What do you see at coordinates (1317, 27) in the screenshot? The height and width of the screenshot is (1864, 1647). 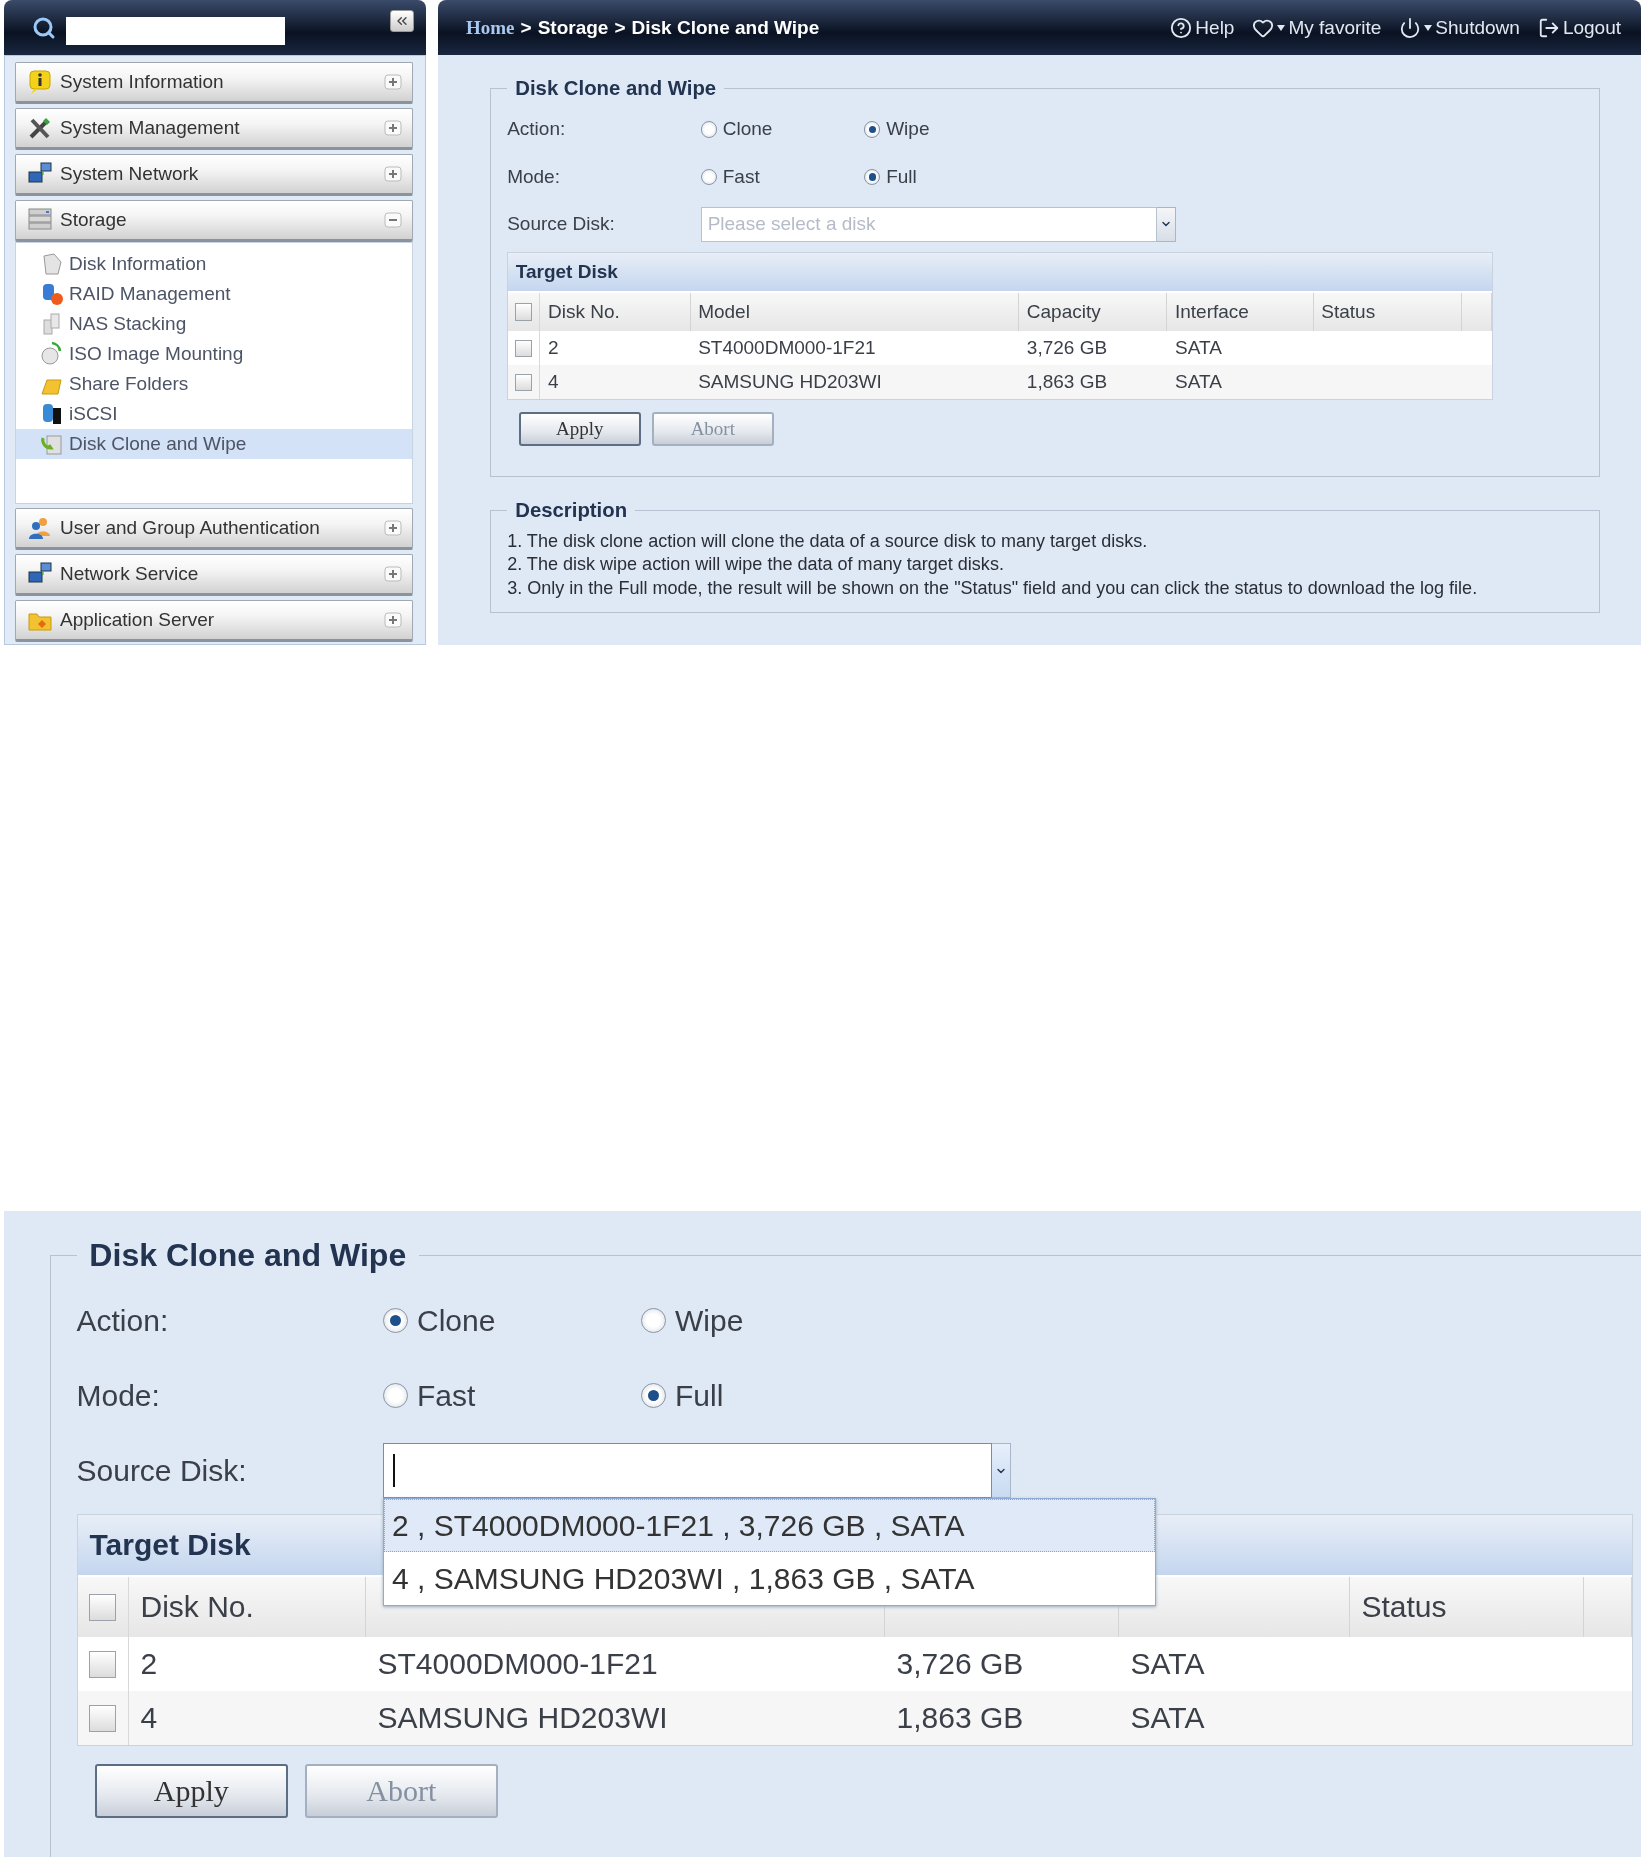 I see `favorite-link: My favorite` at bounding box center [1317, 27].